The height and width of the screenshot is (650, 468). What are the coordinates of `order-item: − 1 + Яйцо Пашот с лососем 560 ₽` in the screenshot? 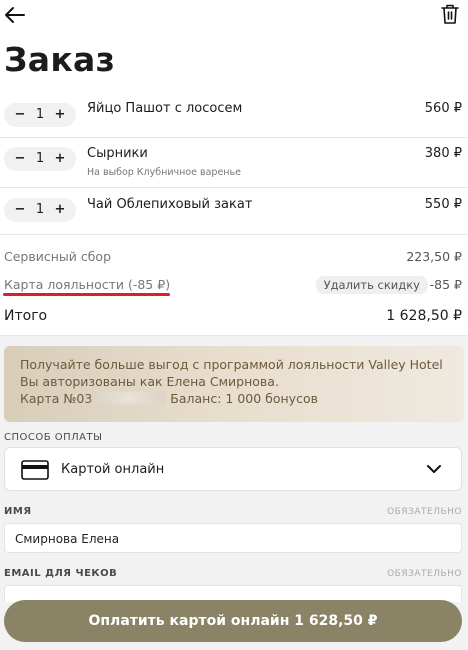 It's located at (234, 115).